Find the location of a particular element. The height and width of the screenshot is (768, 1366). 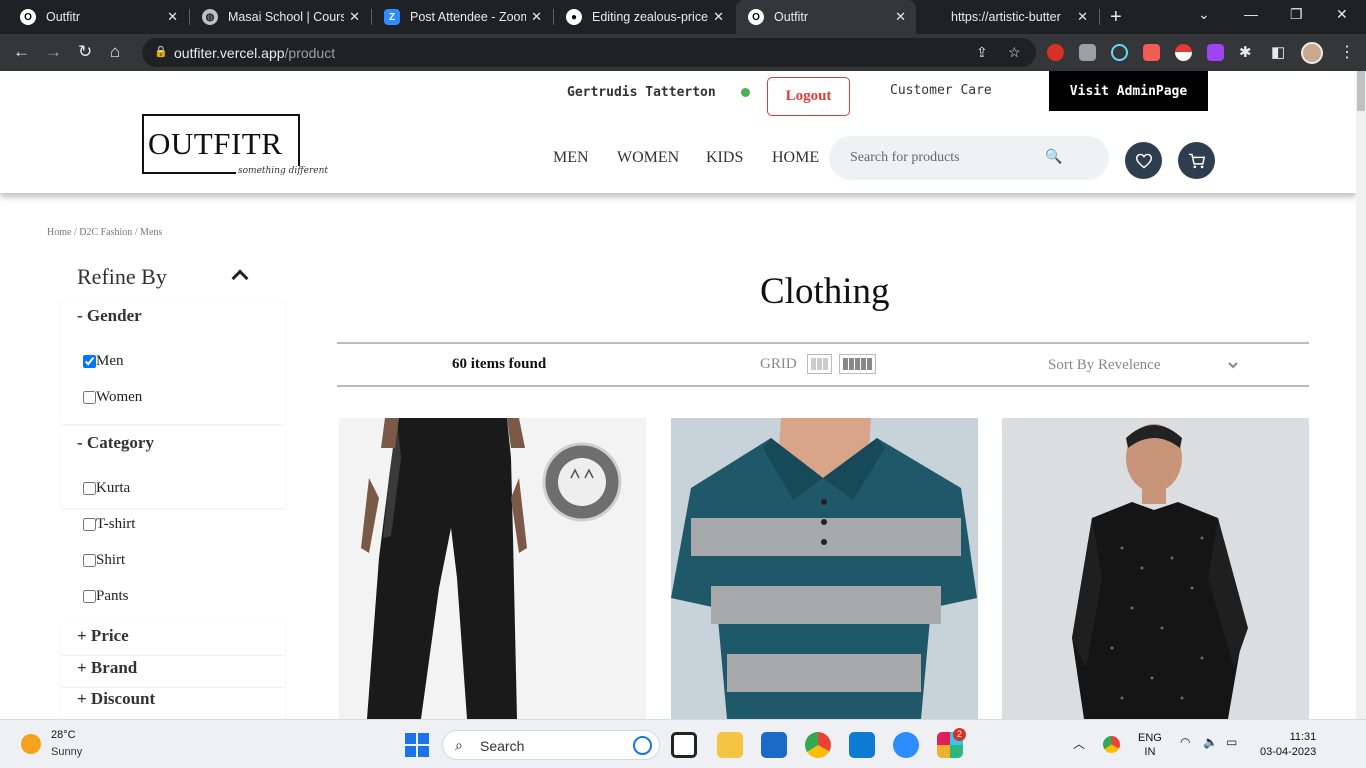

wishlist-button is located at coordinates (1143, 160).